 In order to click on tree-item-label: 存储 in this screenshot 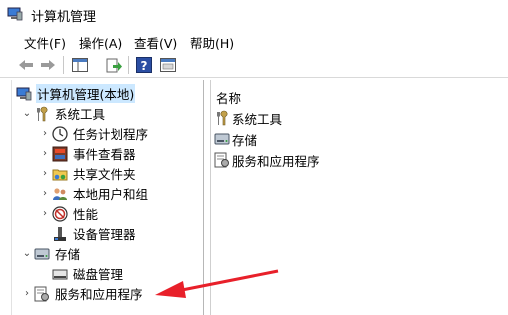, I will do `click(68, 254)`.